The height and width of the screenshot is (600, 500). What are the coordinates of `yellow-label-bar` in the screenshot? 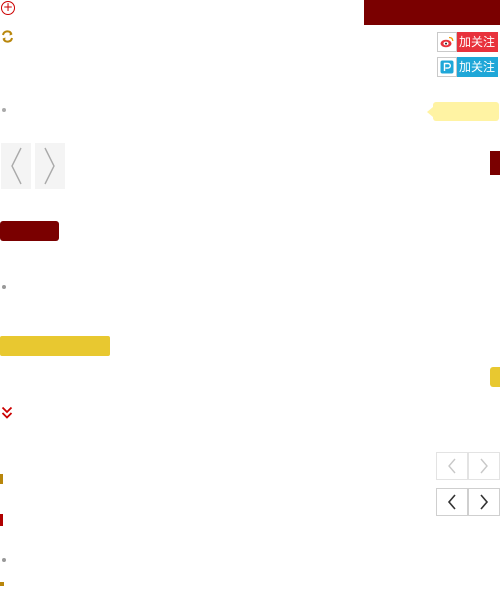 It's located at (55, 346).